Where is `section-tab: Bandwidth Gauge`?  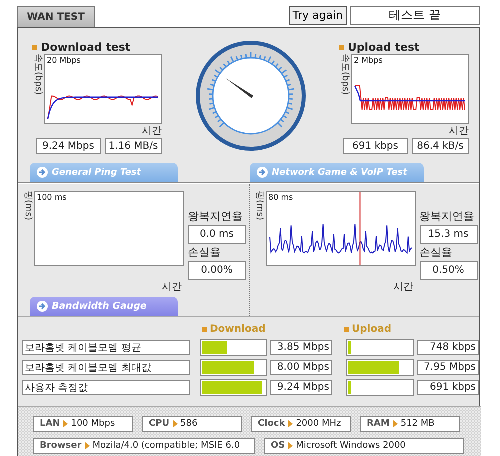
section-tab: Bandwidth Gauge is located at coordinates (104, 306).